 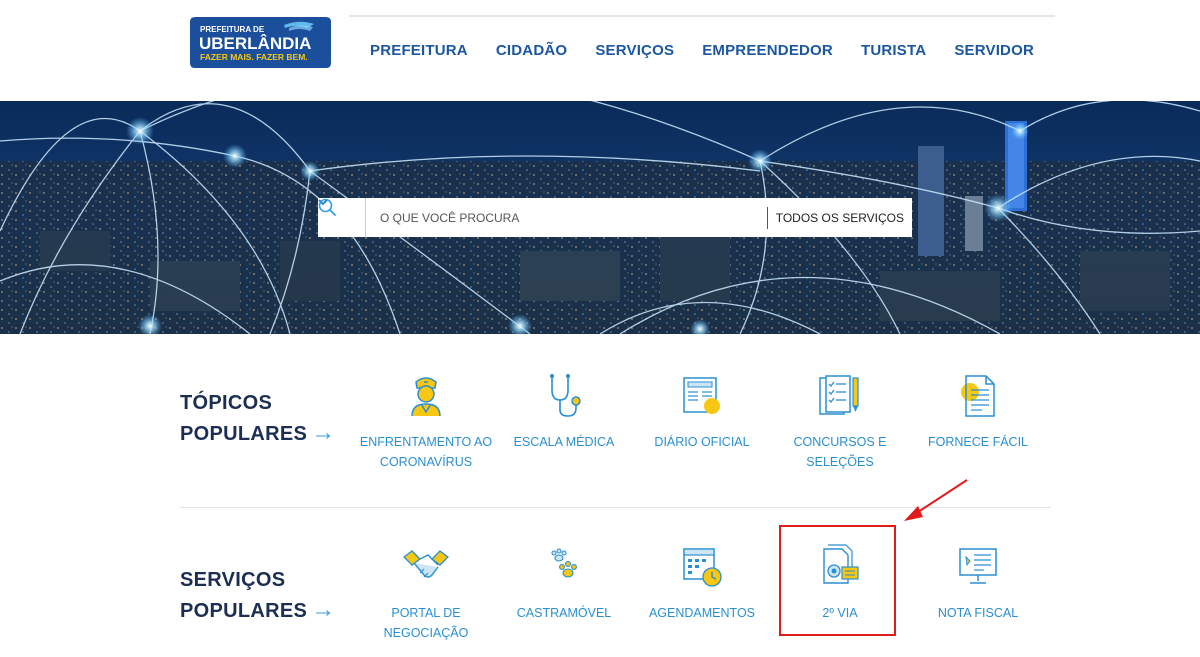 What do you see at coordinates (840, 422) in the screenshot?
I see `topic-concursos-selecoes: CONCURSOS E SELEÇÕES` at bounding box center [840, 422].